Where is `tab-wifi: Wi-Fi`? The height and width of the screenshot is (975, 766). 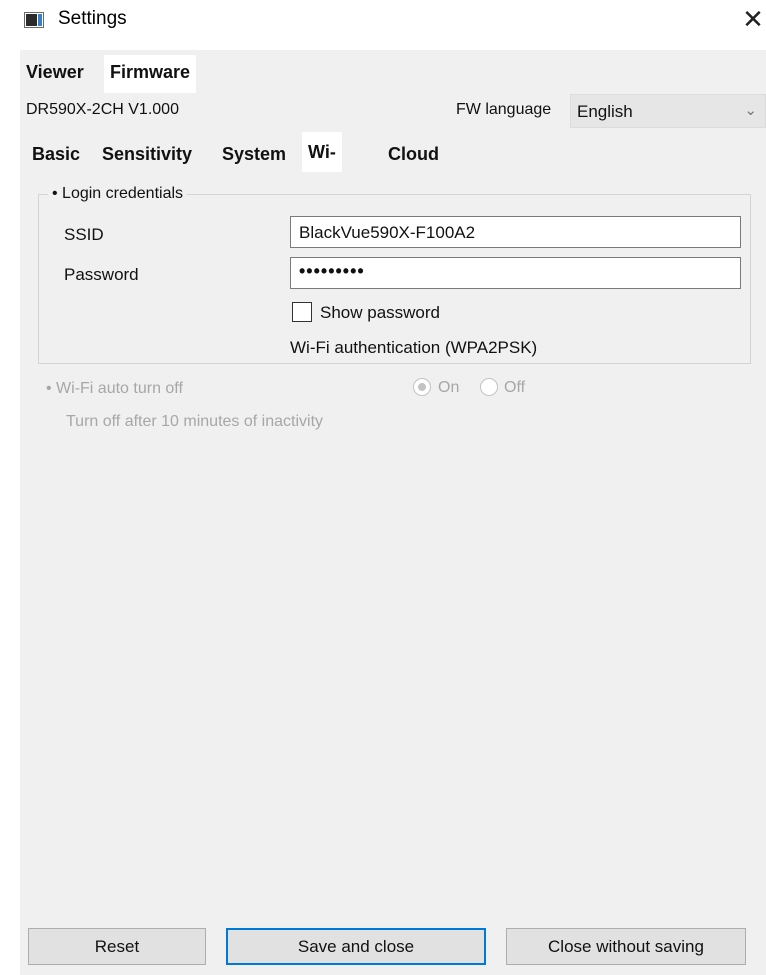 tab-wifi: Wi-Fi is located at coordinates (322, 167).